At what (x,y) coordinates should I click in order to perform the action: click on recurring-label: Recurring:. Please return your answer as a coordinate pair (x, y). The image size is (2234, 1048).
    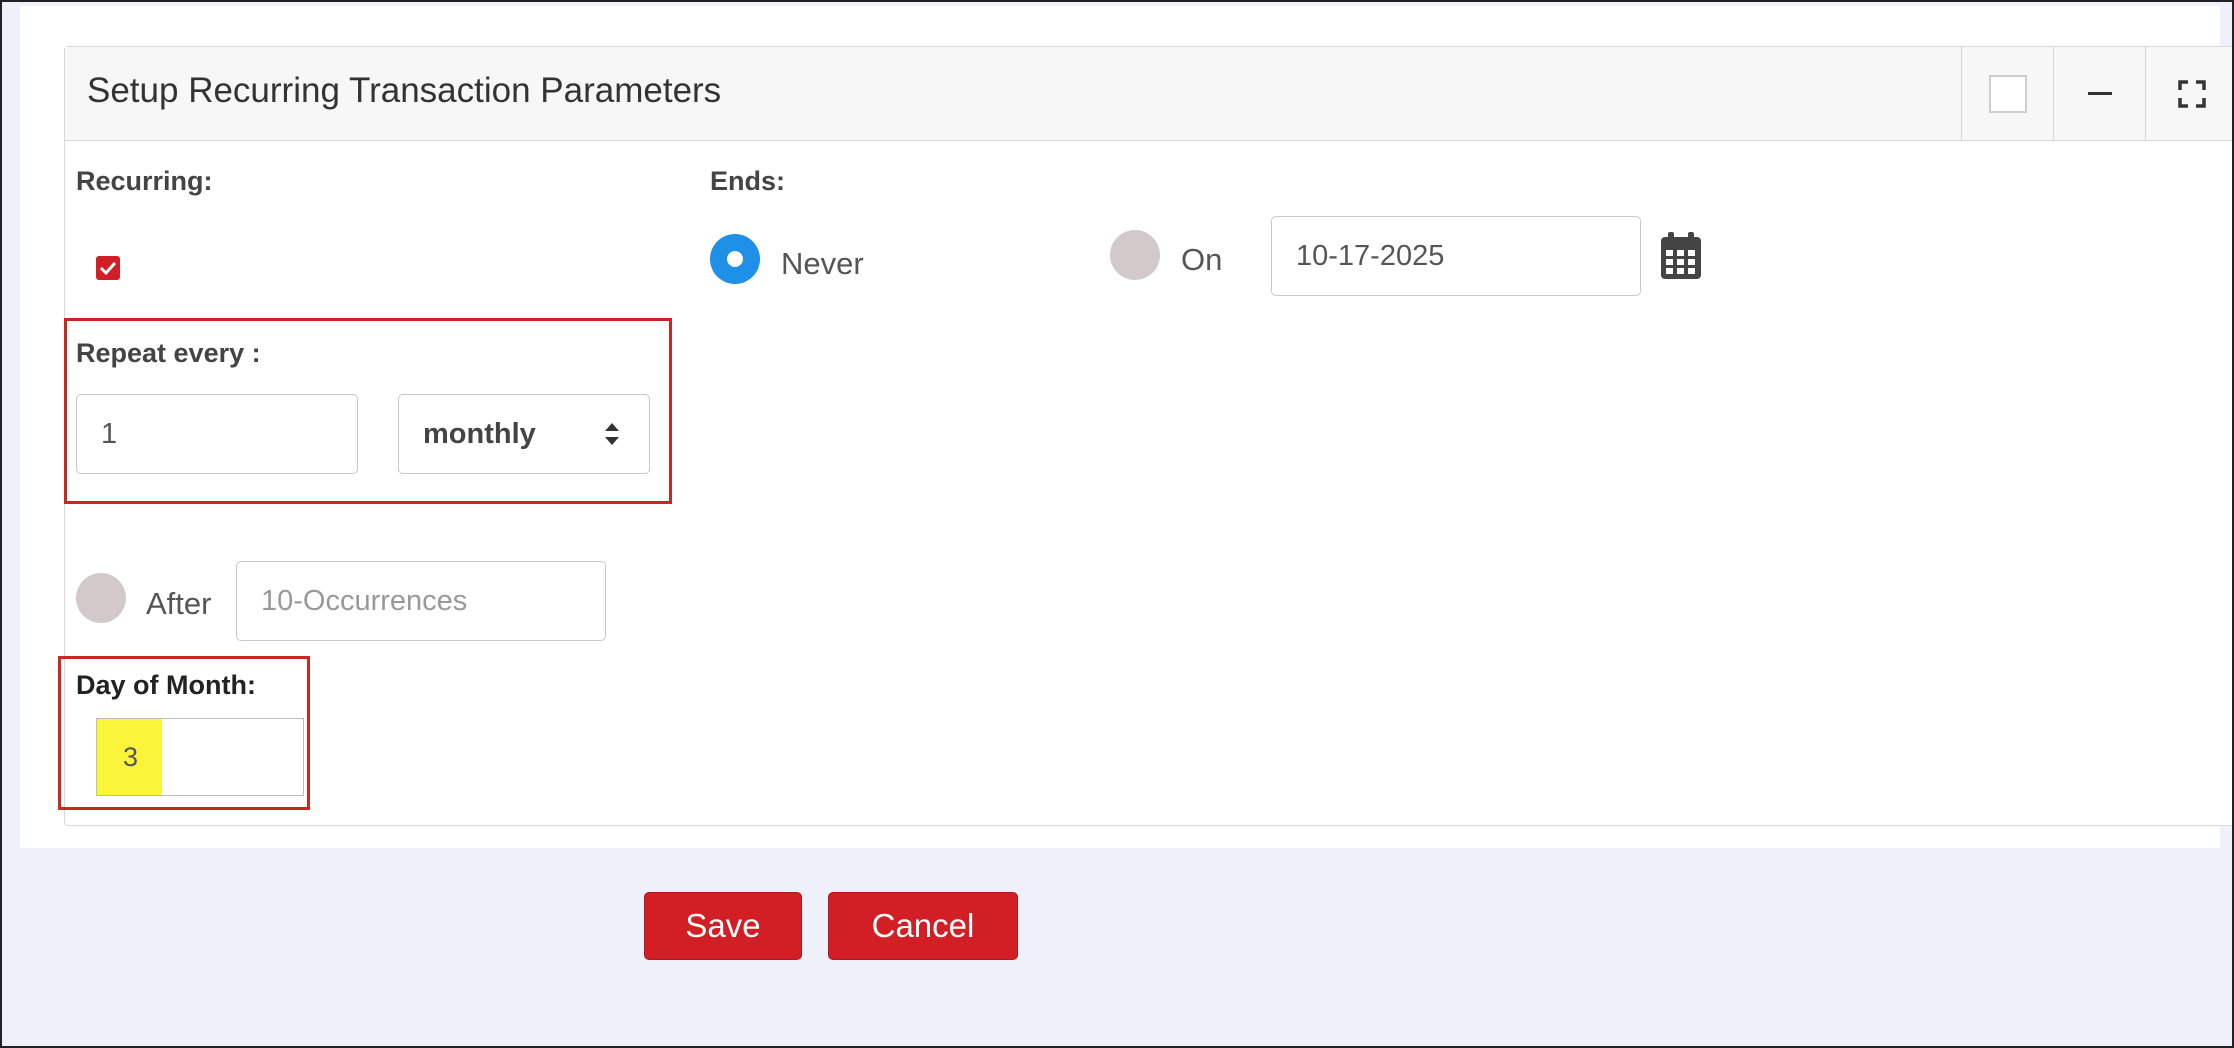
    Looking at the image, I should click on (144, 181).